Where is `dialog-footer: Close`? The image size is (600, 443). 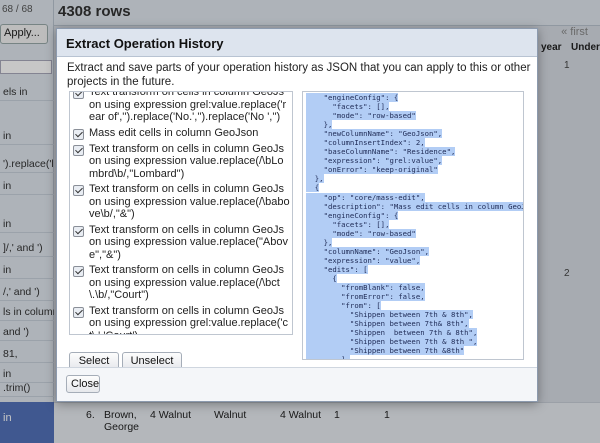 dialog-footer: Close is located at coordinates (297, 384).